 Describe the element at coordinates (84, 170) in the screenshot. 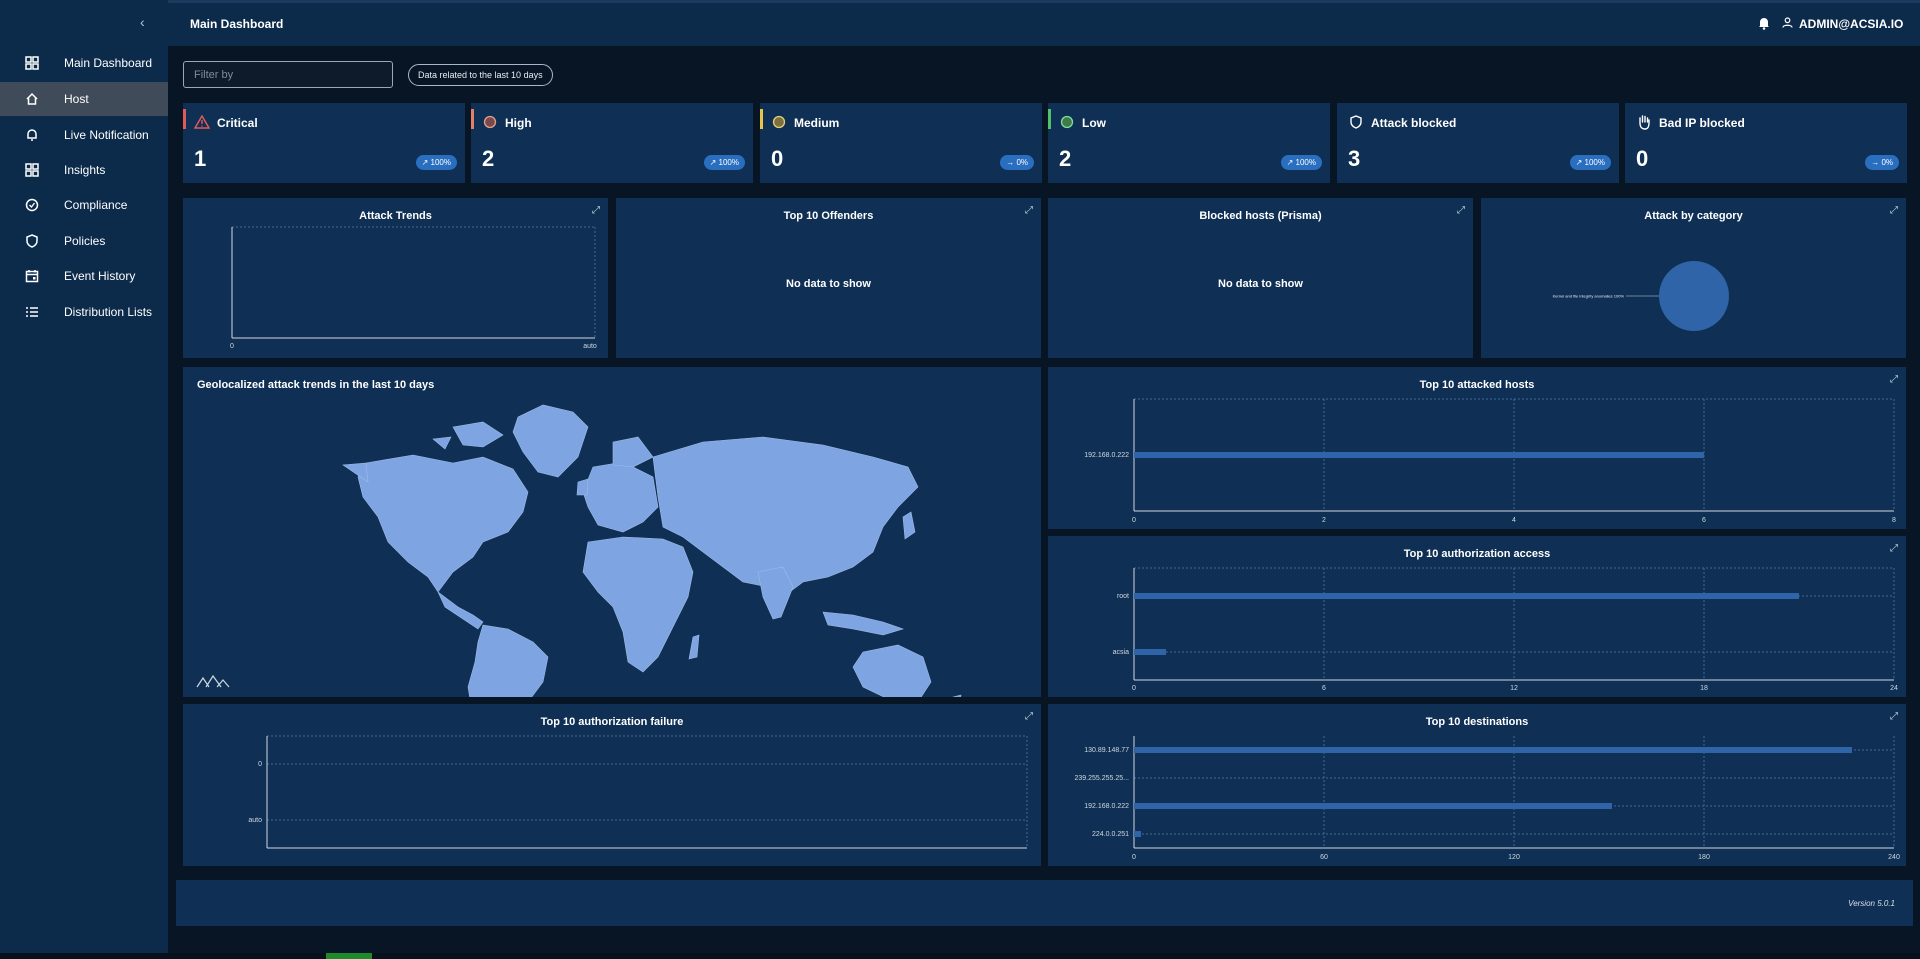

I see `sidebar-item-insights: Insights` at that location.